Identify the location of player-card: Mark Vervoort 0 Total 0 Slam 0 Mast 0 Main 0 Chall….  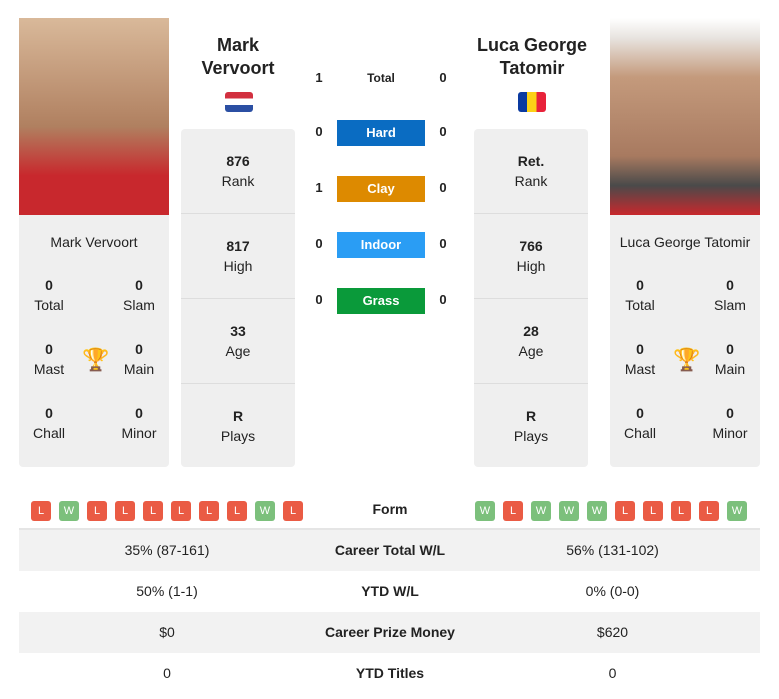
(94, 341).